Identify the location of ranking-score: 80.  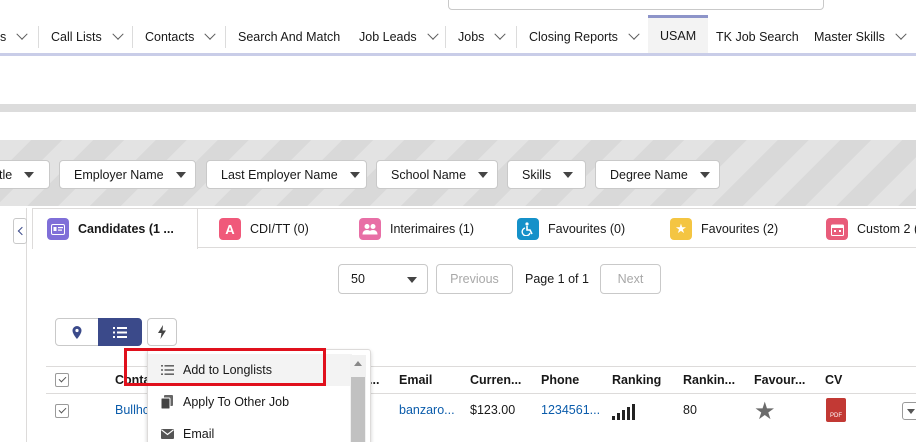
(690, 410).